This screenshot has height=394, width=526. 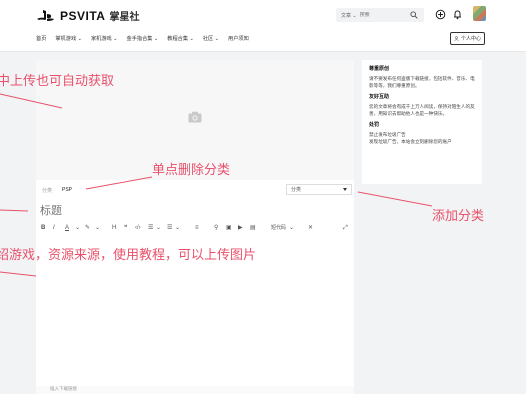 What do you see at coordinates (195, 390) in the screenshot?
I see `download-link-section: 插入下载链接` at bounding box center [195, 390].